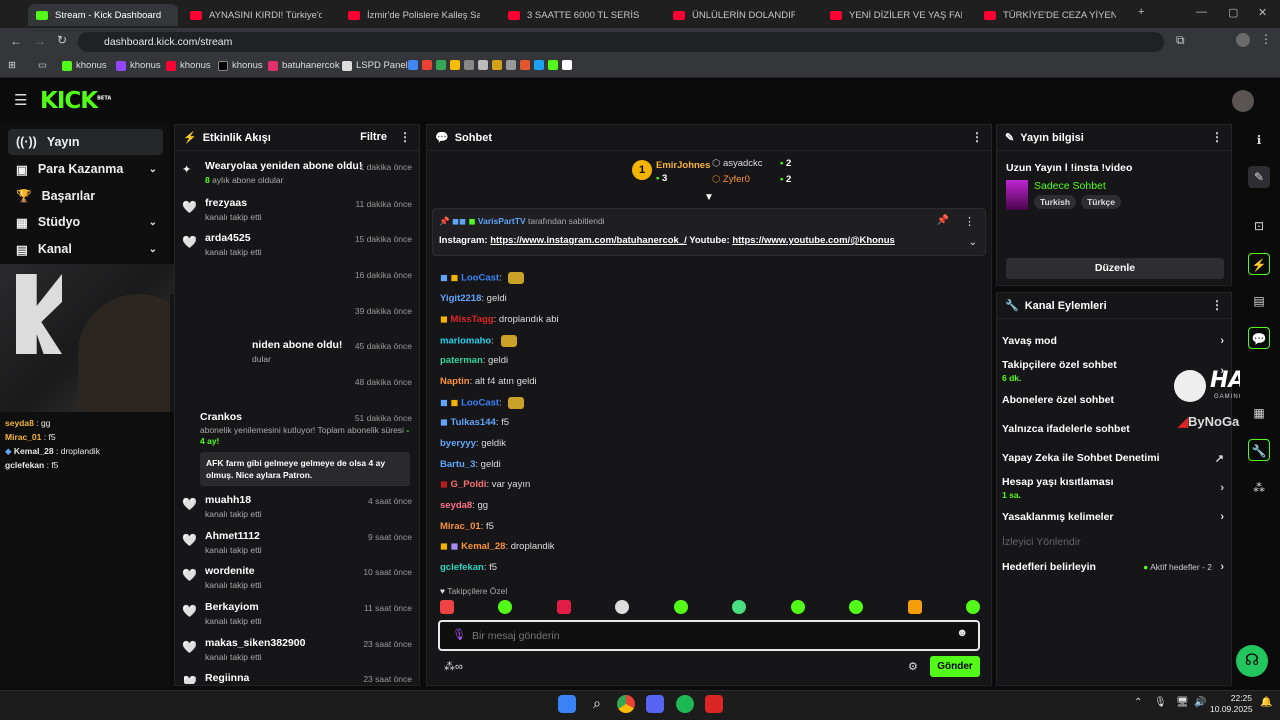 The image size is (1280, 720). What do you see at coordinates (483, 546) in the screenshot?
I see `chat-username: Kemal_28` at bounding box center [483, 546].